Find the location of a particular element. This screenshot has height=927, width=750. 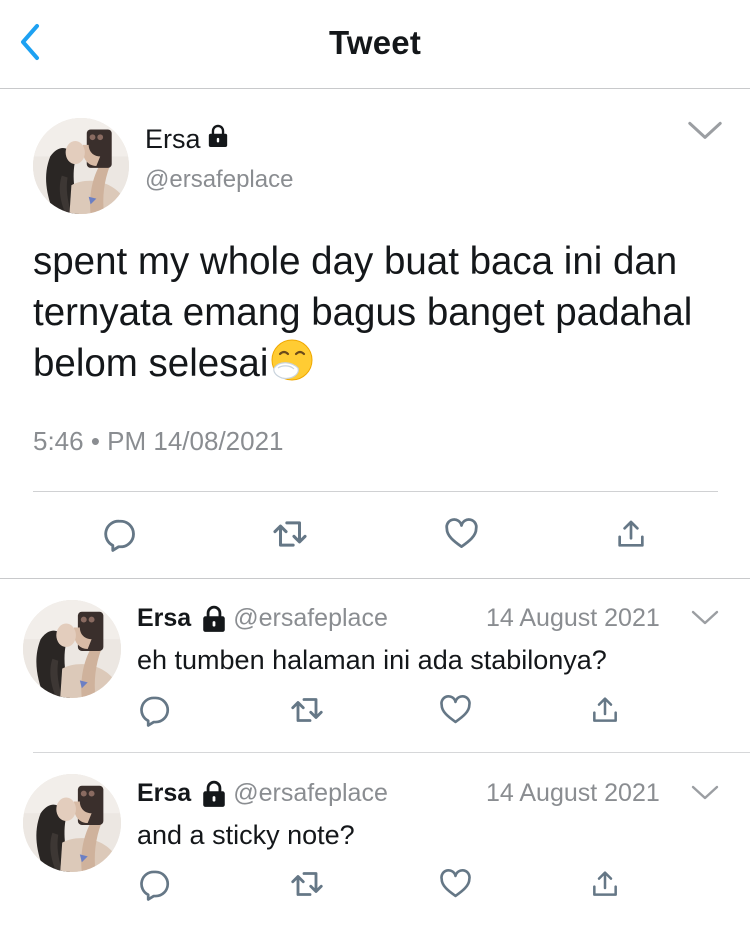

top-bar: Tweet is located at coordinates (375, 44).